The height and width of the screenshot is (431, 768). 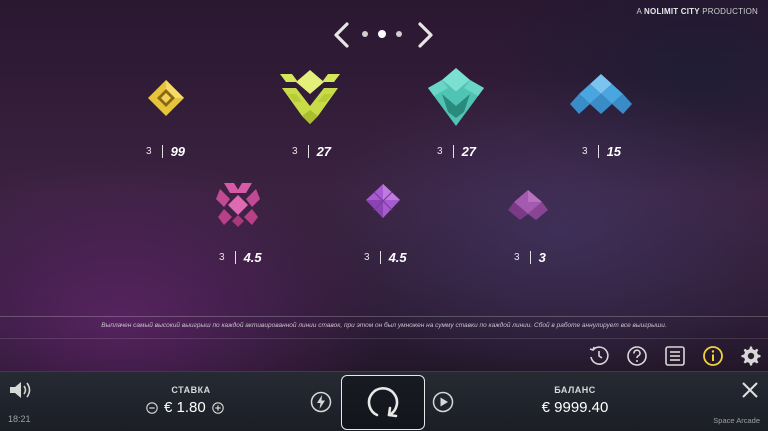 I want to click on pink-cross-symbol, so click(x=238, y=205).